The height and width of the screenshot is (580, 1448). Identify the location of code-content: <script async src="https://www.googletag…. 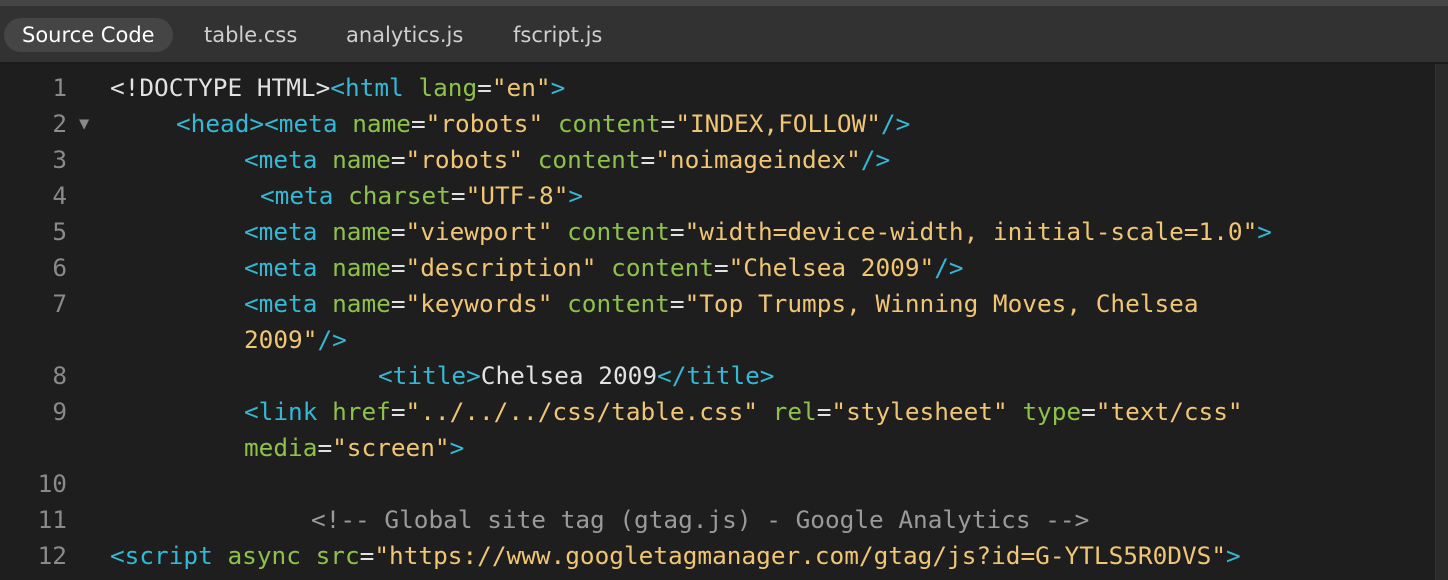
(675, 556).